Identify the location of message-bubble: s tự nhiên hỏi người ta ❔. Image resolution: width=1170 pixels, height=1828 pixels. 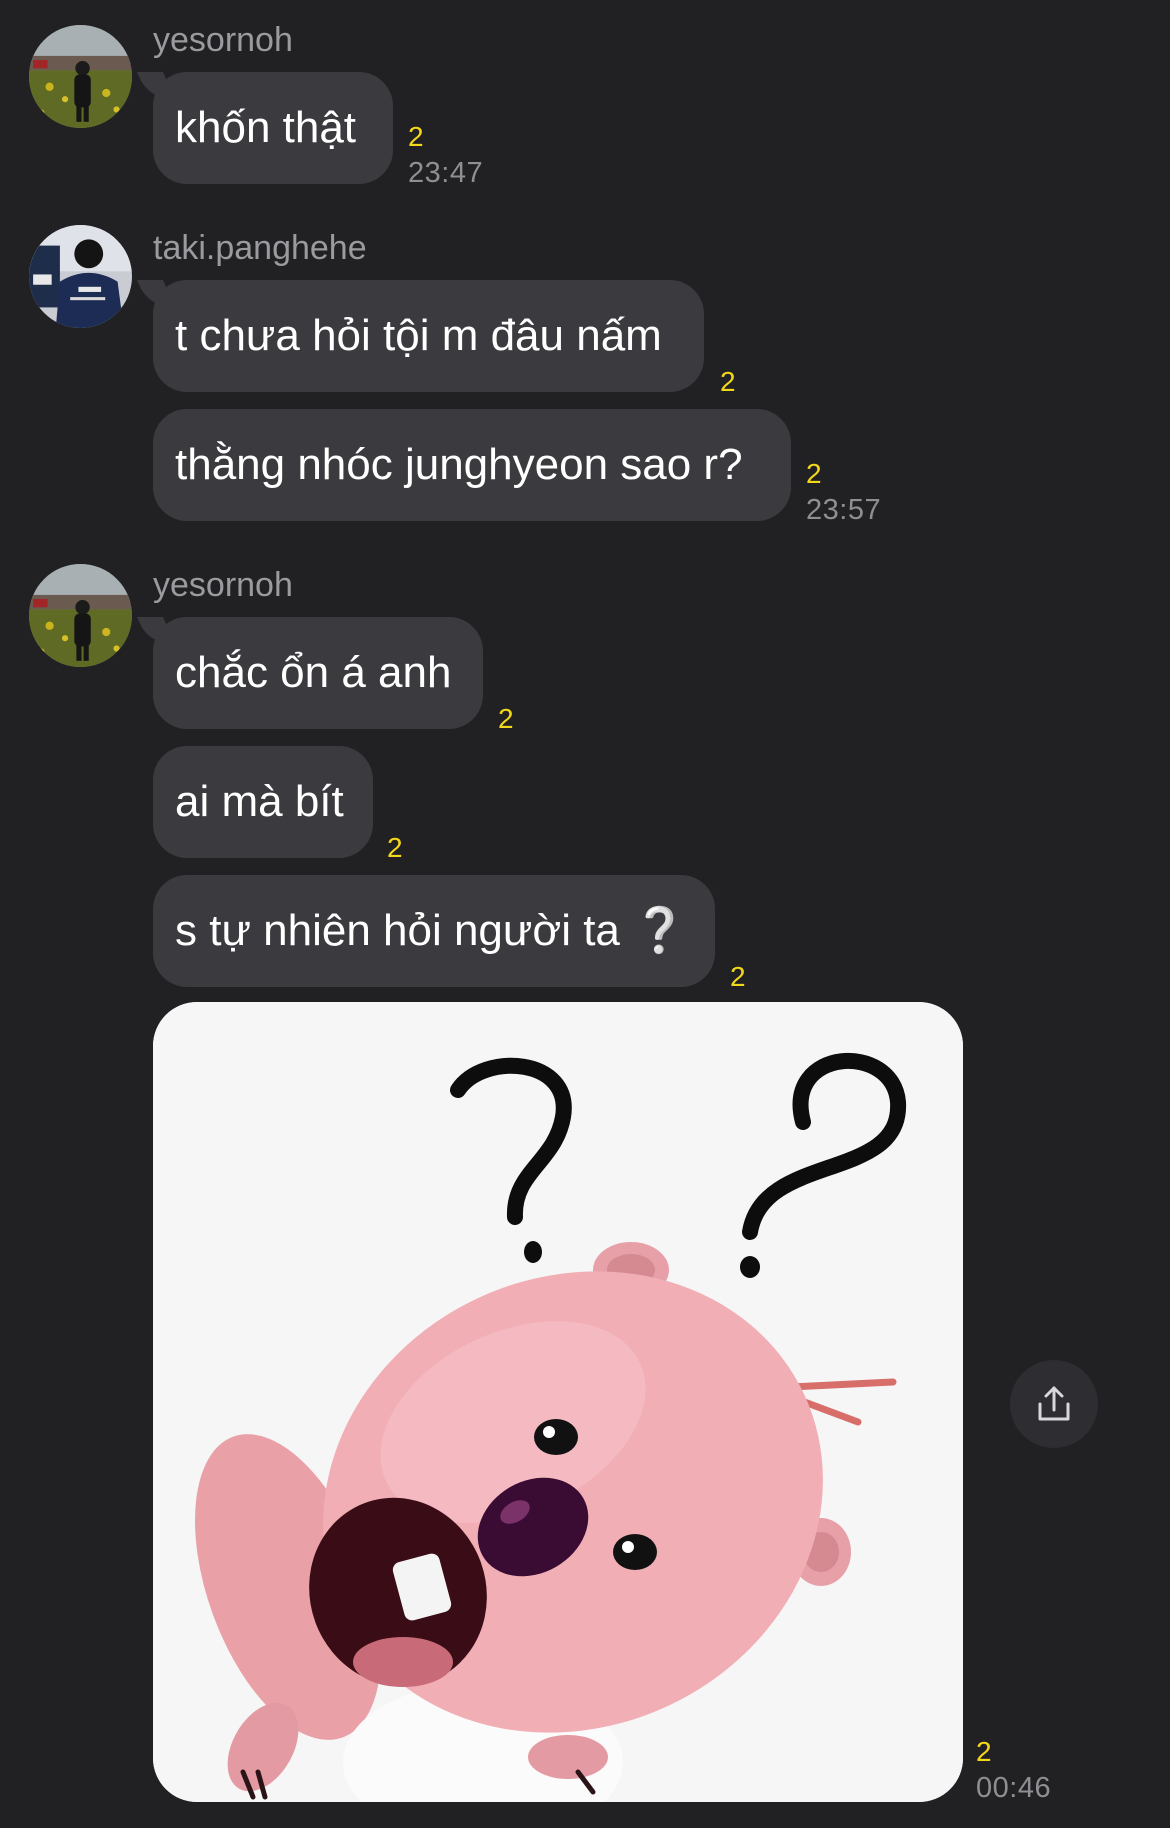
(434, 931).